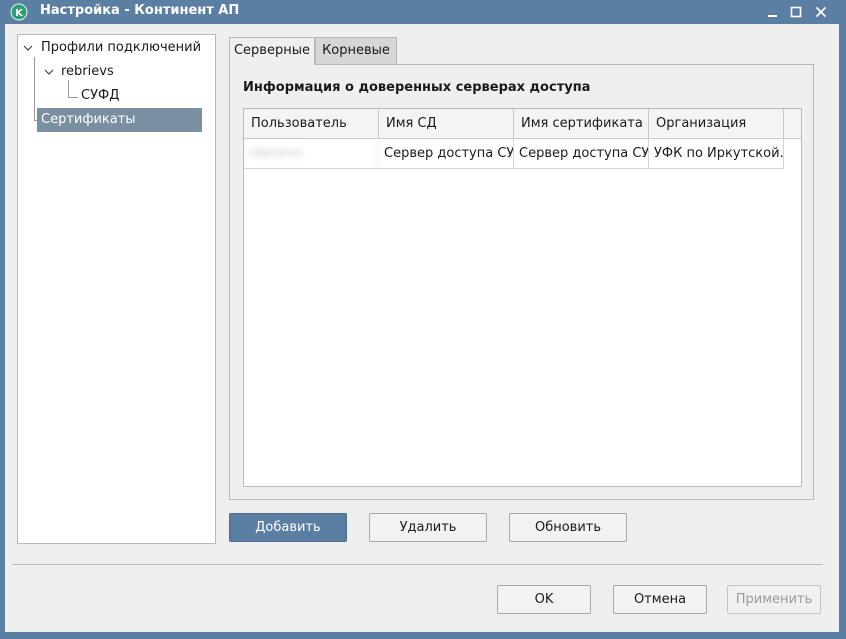 The height and width of the screenshot is (639, 846). What do you see at coordinates (356, 51) in the screenshot?
I see `tab-root: Корневые` at bounding box center [356, 51].